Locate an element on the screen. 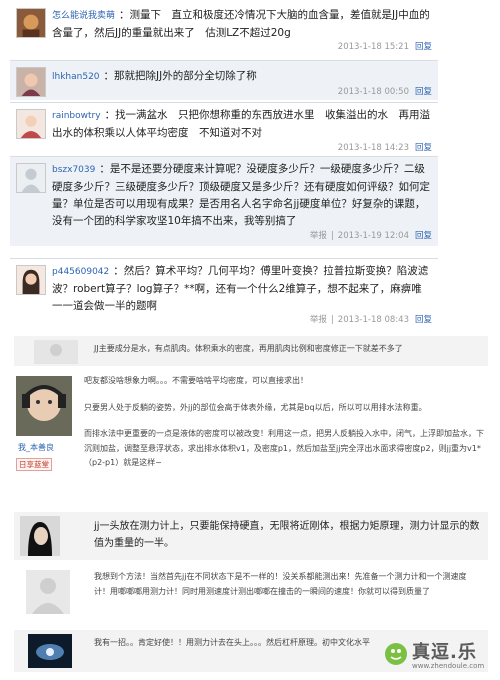 The image size is (500, 680). watermark-url: www.zhendoule.com is located at coordinates (448, 666).